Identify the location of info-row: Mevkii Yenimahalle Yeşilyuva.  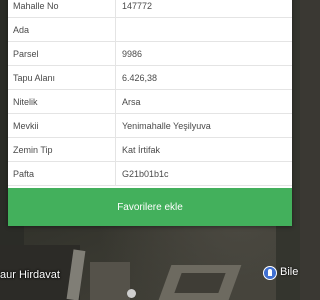
(150, 126).